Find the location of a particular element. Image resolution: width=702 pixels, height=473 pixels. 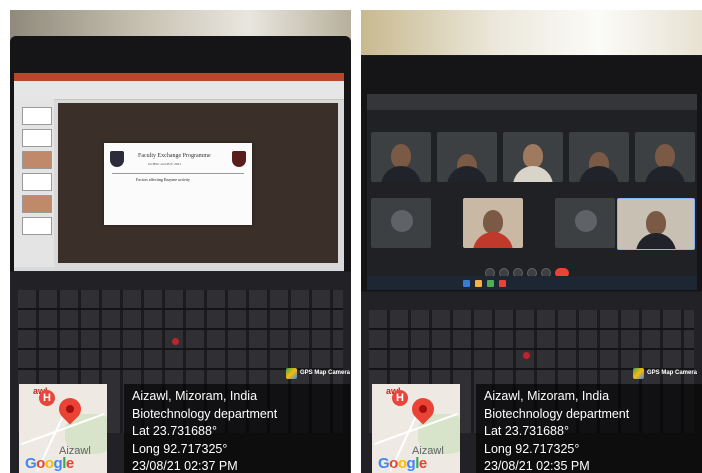

ppt-slide-thumbnails is located at coordinates (34, 183).